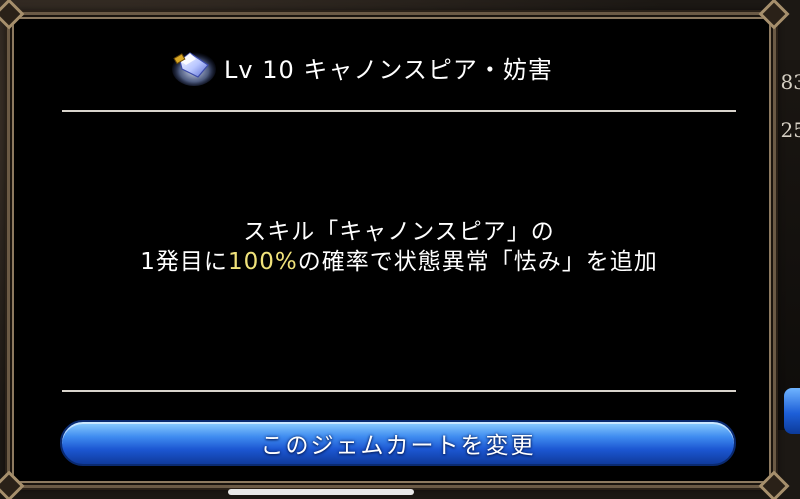 The height and width of the screenshot is (499, 800). What do you see at coordinates (398, 446) in the screenshot?
I see `change-gem-button-label: このジェムカートを変更` at bounding box center [398, 446].